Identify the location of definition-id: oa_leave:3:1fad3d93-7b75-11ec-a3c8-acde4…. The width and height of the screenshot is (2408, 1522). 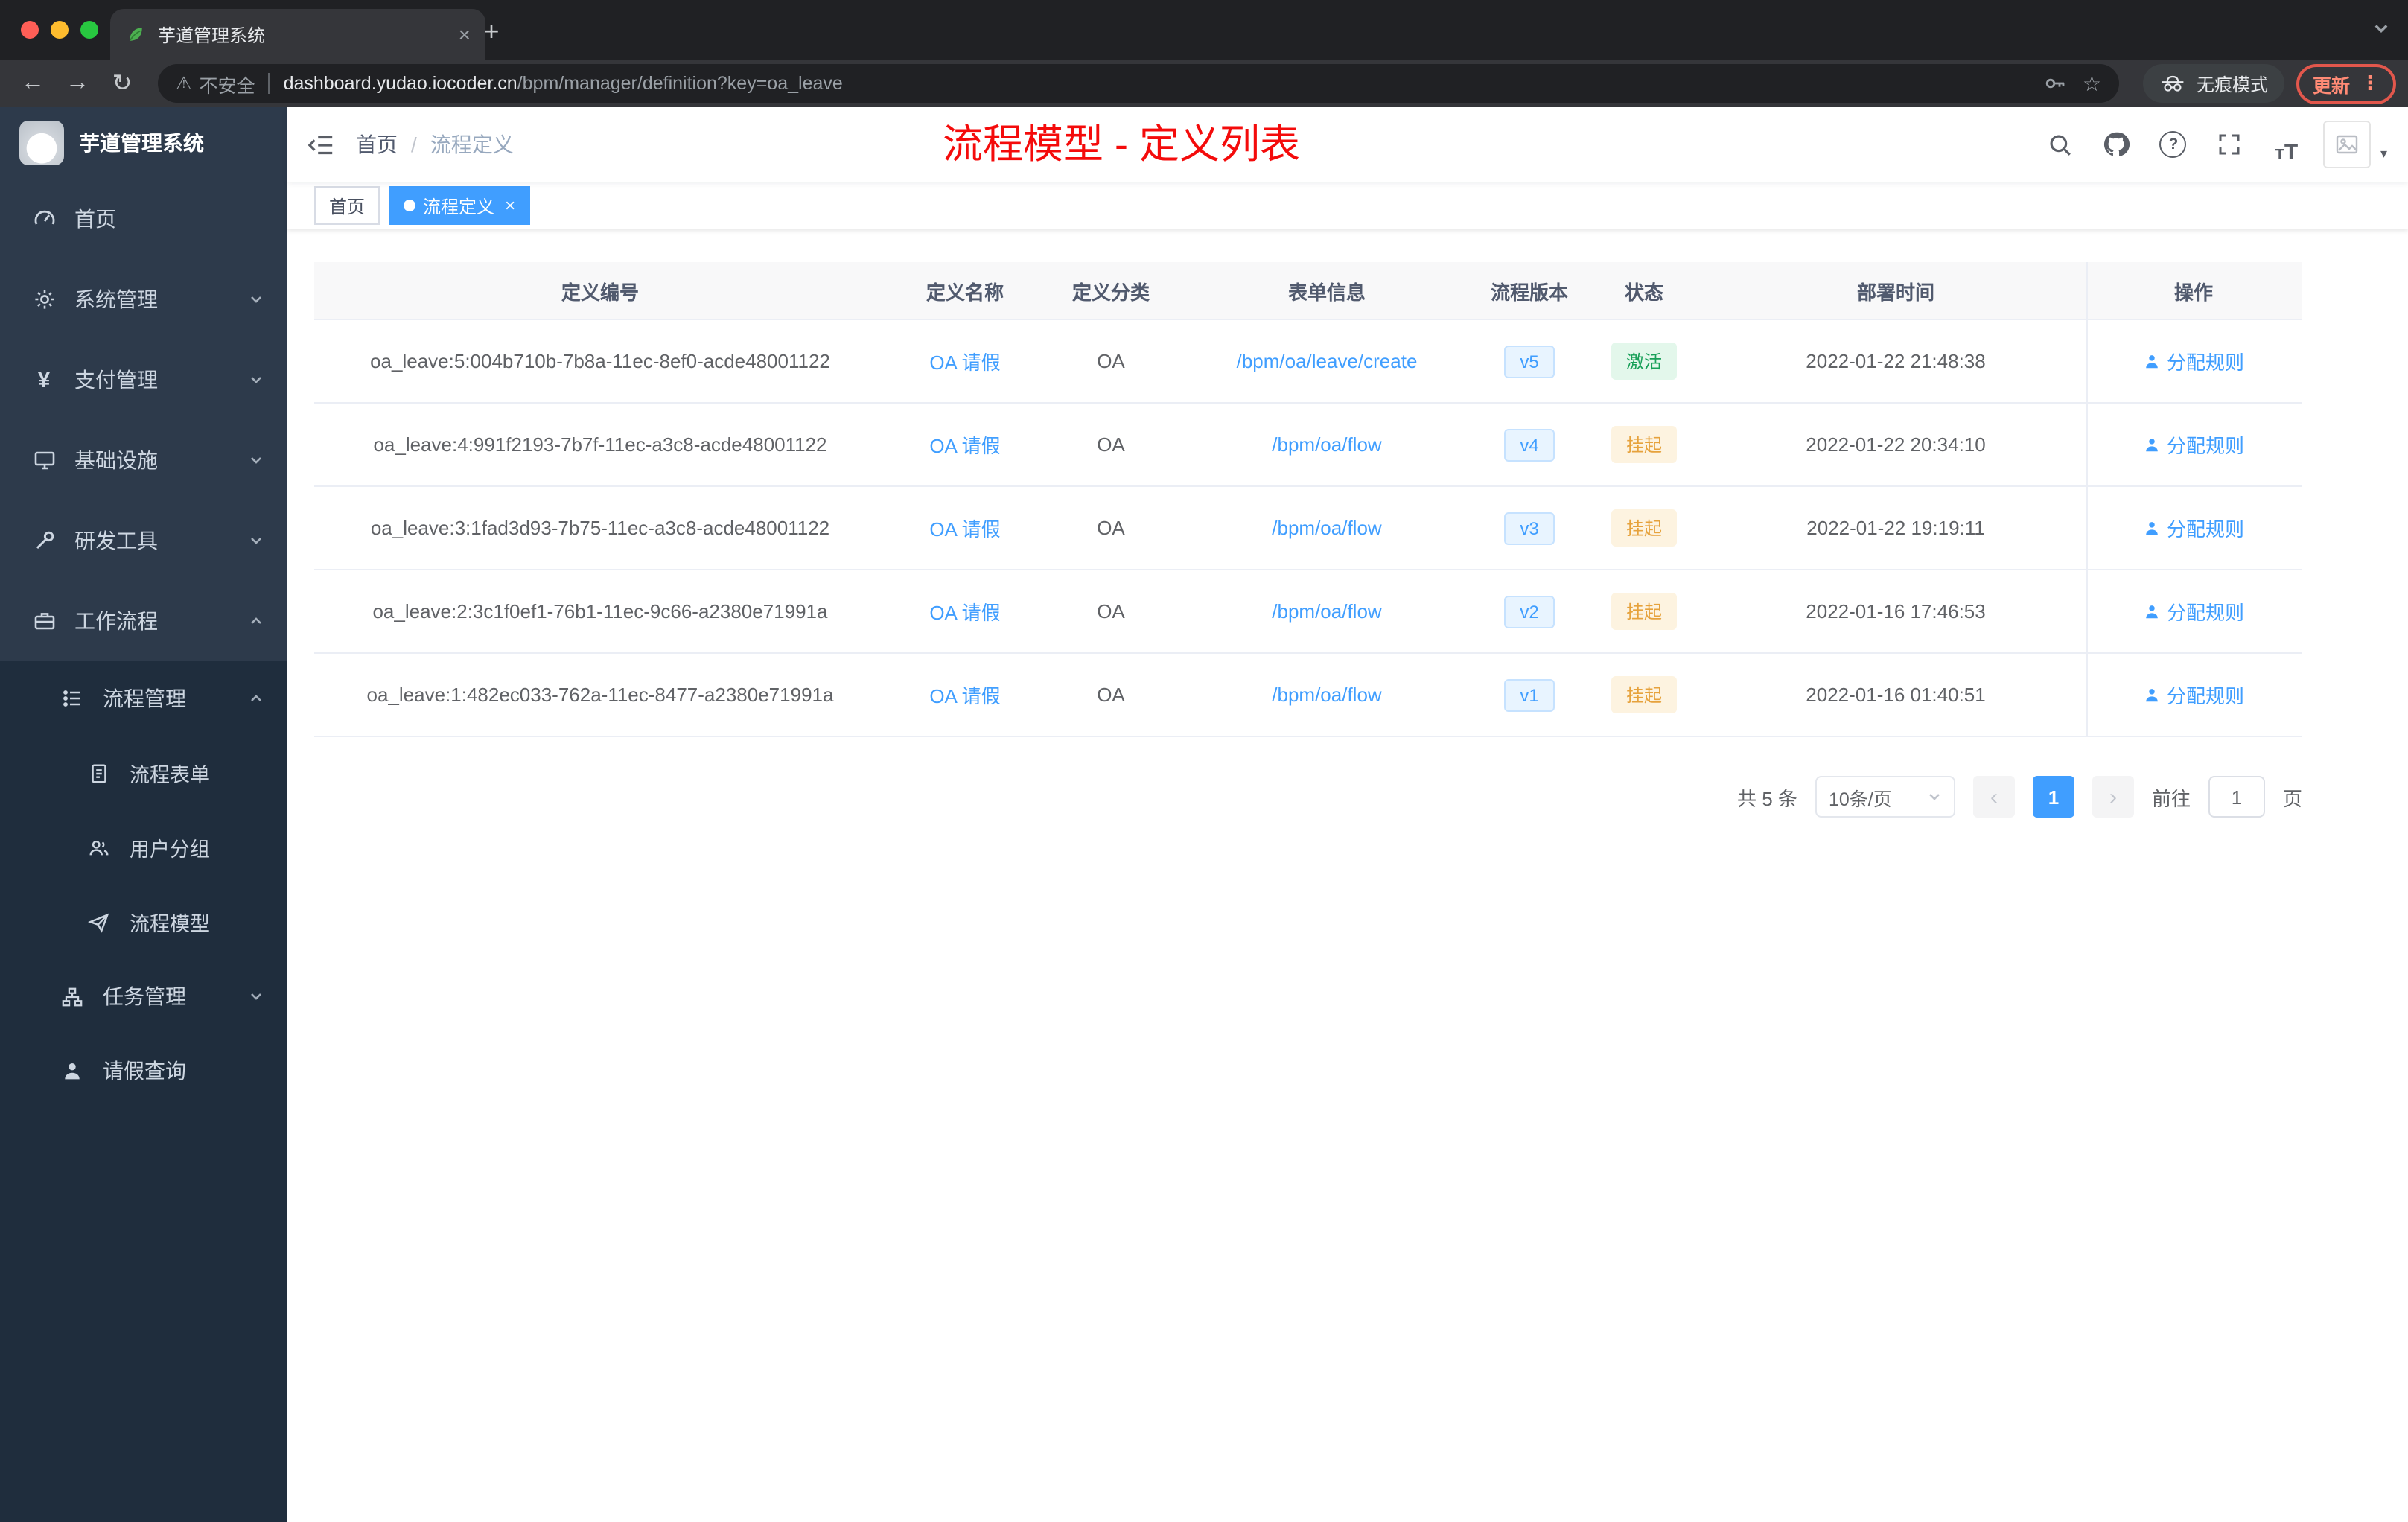
(600, 528).